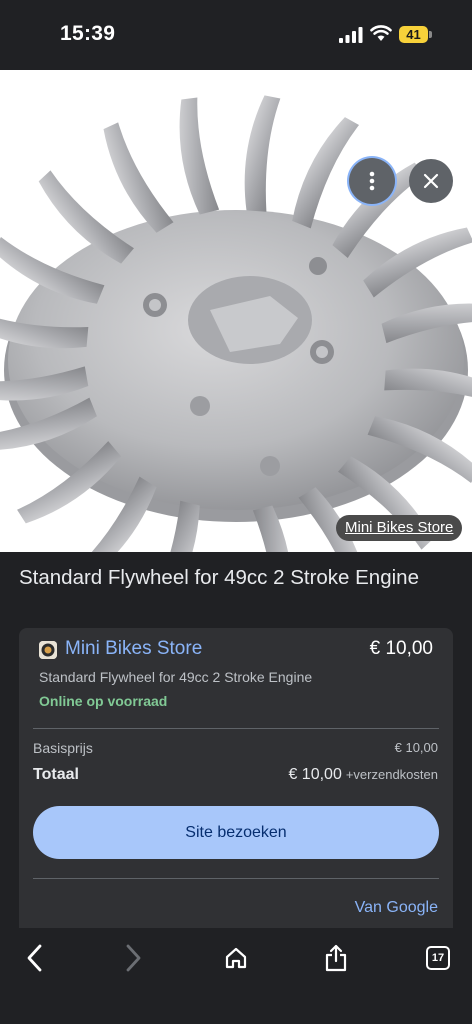  Describe the element at coordinates (401, 648) in the screenshot. I see `offer-price: € 10,00` at that location.